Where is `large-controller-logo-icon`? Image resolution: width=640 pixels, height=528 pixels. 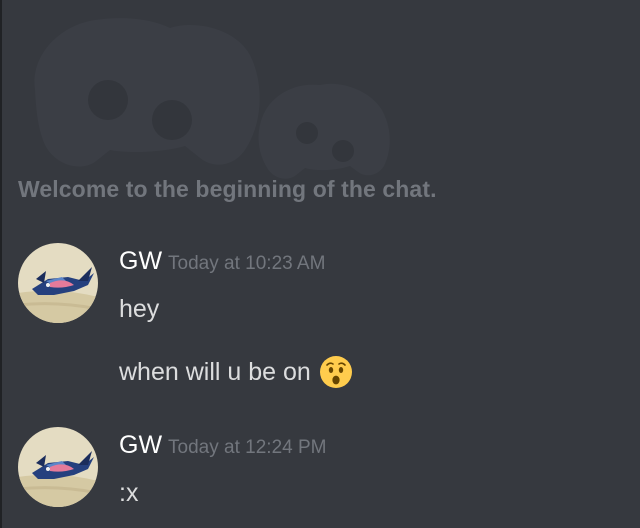 large-controller-logo-icon is located at coordinates (147, 92).